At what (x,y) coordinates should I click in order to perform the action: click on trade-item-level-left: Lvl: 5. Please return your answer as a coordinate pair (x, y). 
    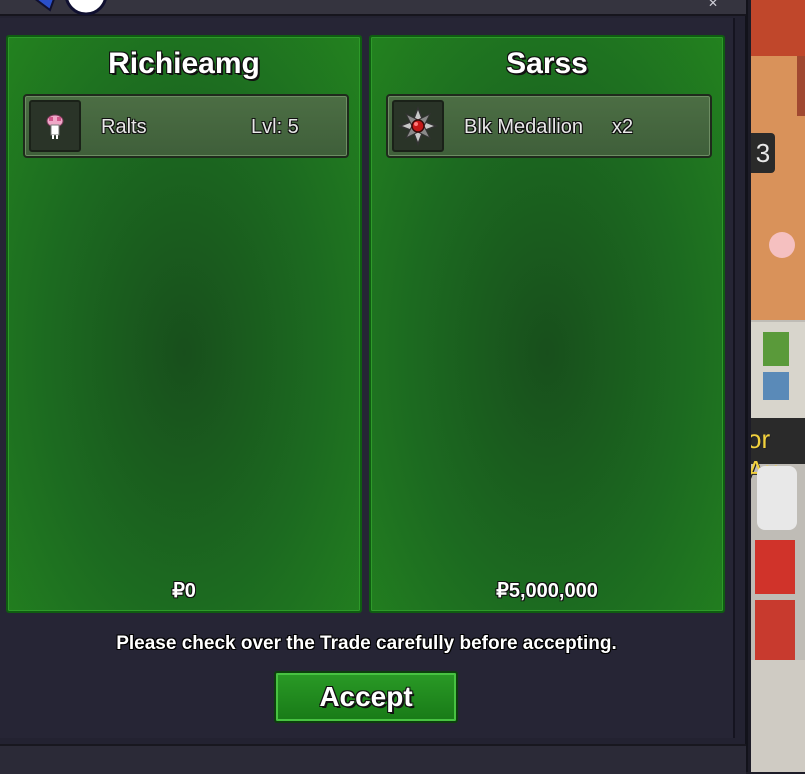
    Looking at the image, I should click on (275, 127).